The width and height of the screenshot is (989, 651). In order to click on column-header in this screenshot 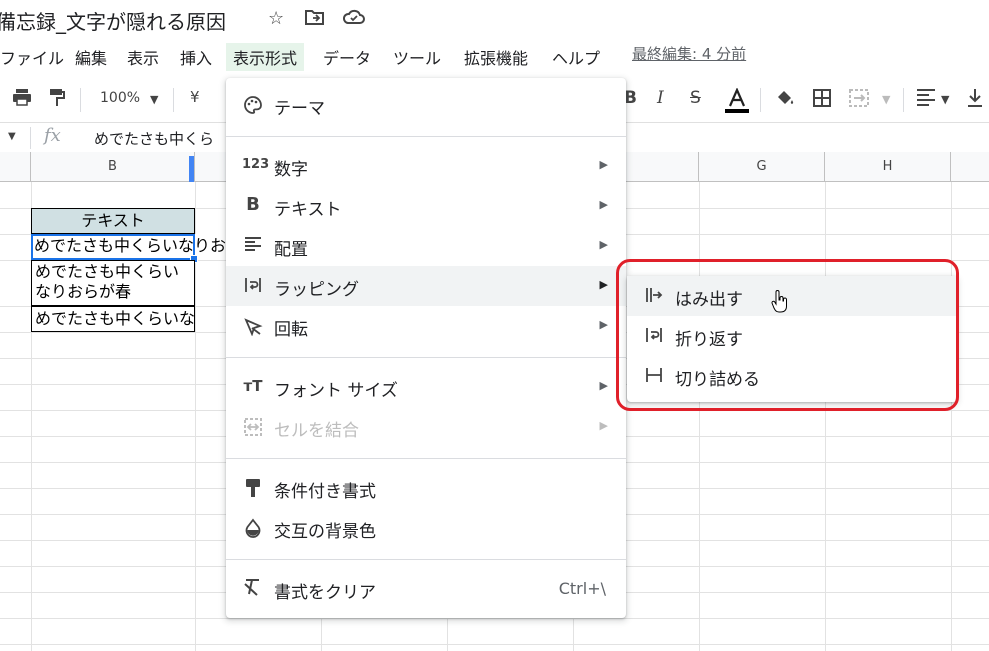, I will do `click(970, 167)`.